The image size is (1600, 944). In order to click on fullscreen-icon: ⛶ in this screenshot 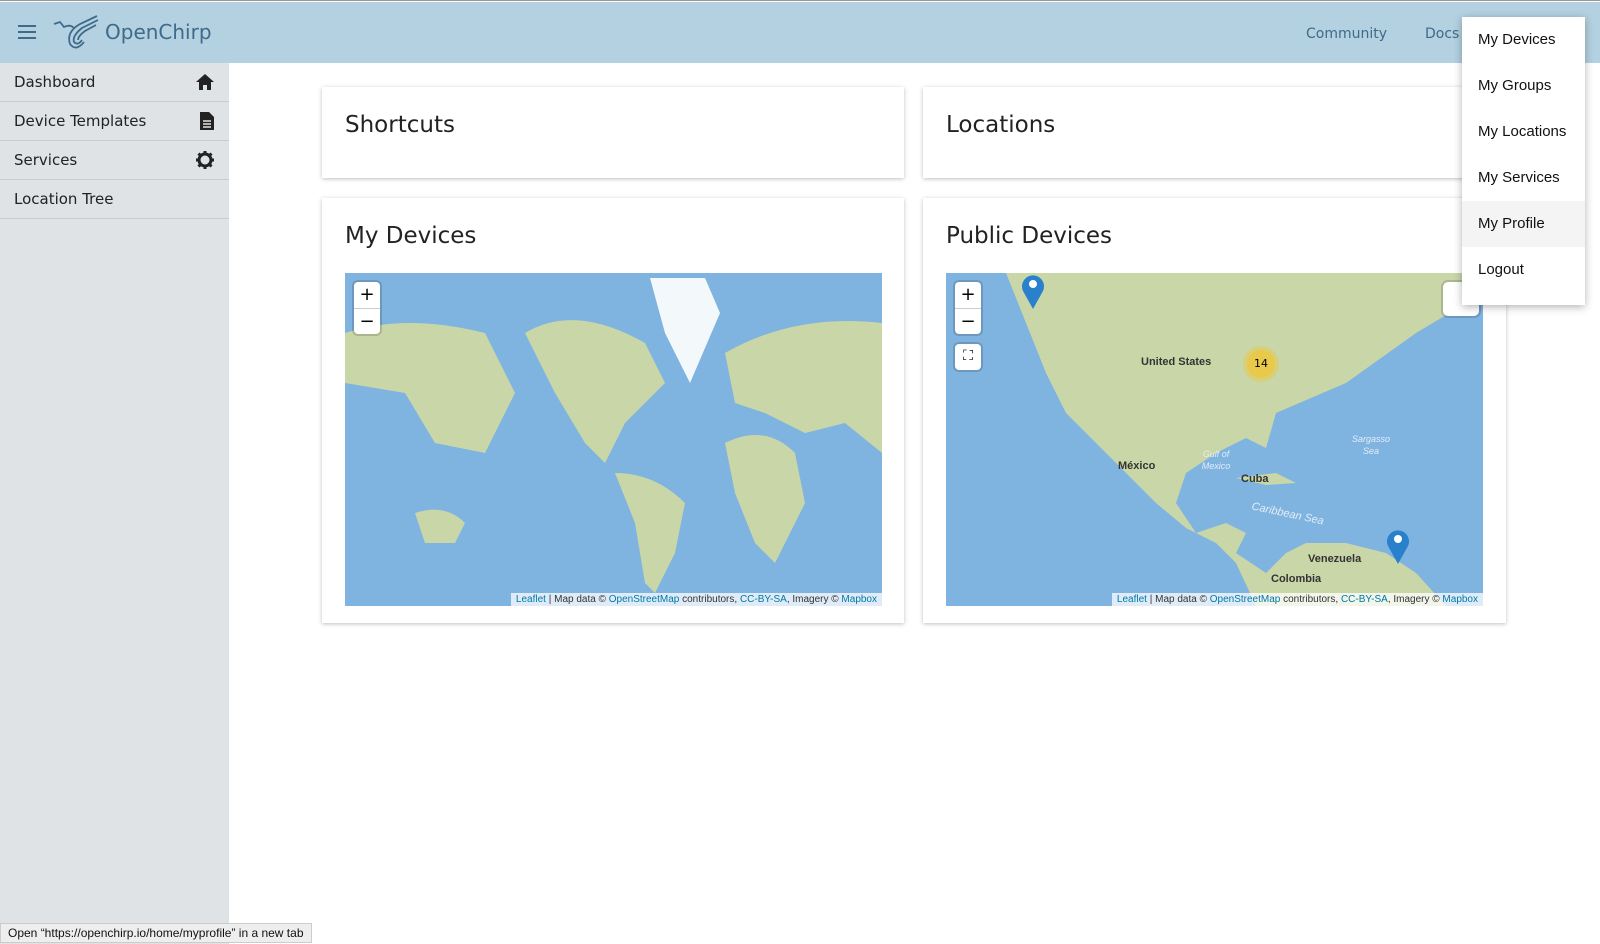, I will do `click(968, 357)`.